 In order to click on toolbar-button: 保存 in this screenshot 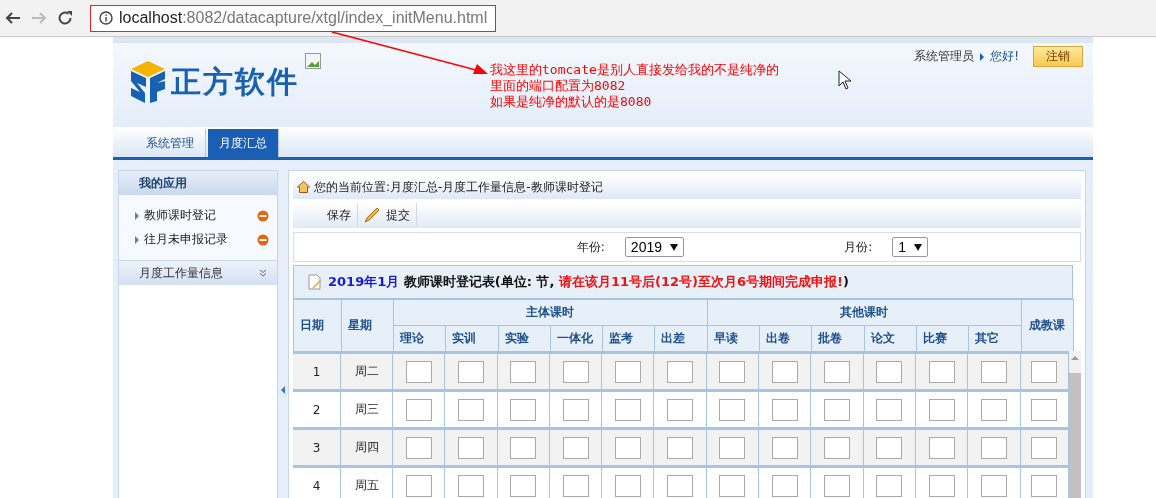, I will do `click(339, 215)`.